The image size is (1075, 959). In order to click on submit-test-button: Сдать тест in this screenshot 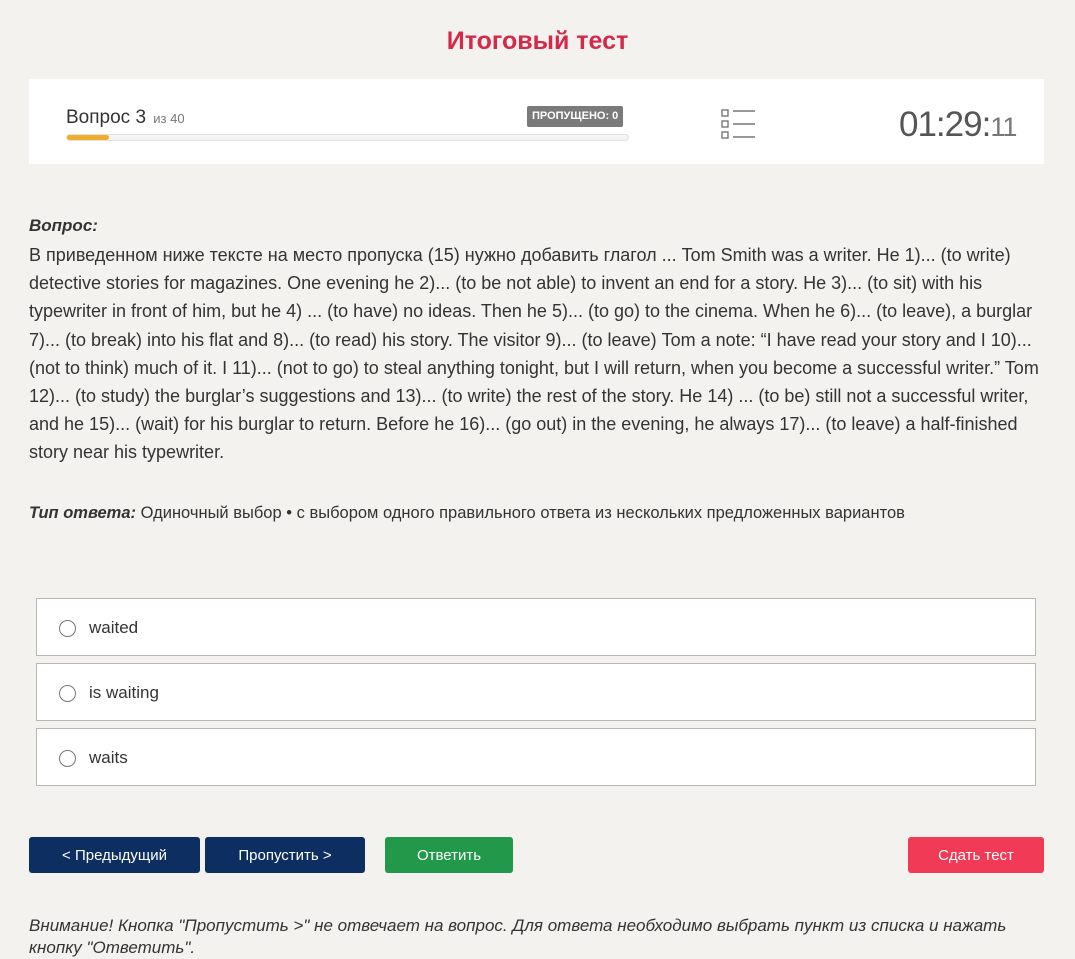, I will do `click(976, 855)`.